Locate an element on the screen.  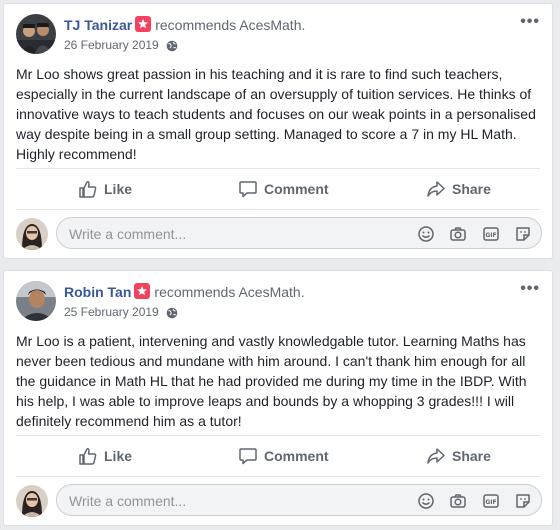
post-timestamp-row: 25 February 2019 is located at coordinates (287, 313).